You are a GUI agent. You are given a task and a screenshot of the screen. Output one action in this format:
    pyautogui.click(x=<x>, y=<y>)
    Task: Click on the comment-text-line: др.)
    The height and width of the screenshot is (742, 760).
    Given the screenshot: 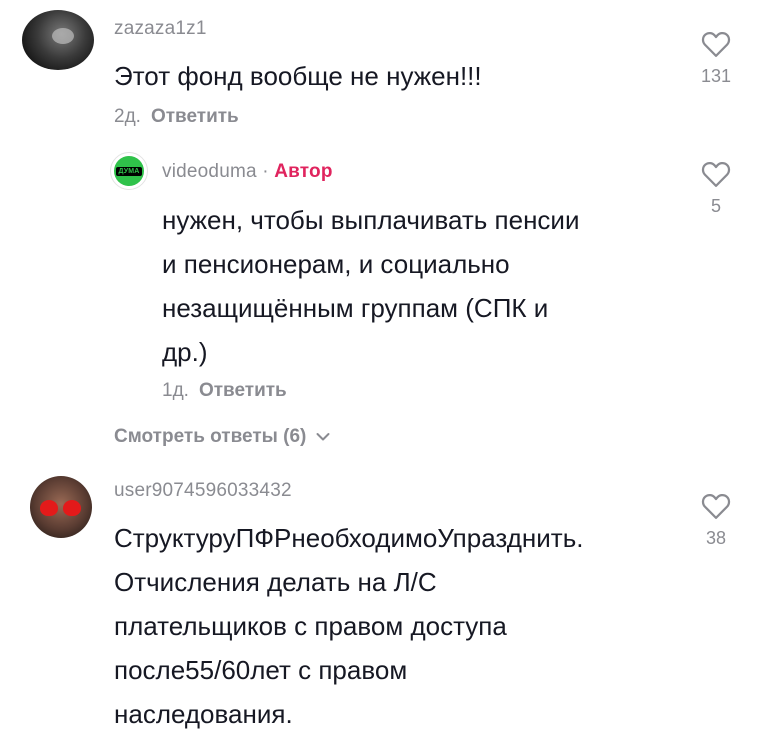 What is the action you would take?
    pyautogui.click(x=185, y=352)
    